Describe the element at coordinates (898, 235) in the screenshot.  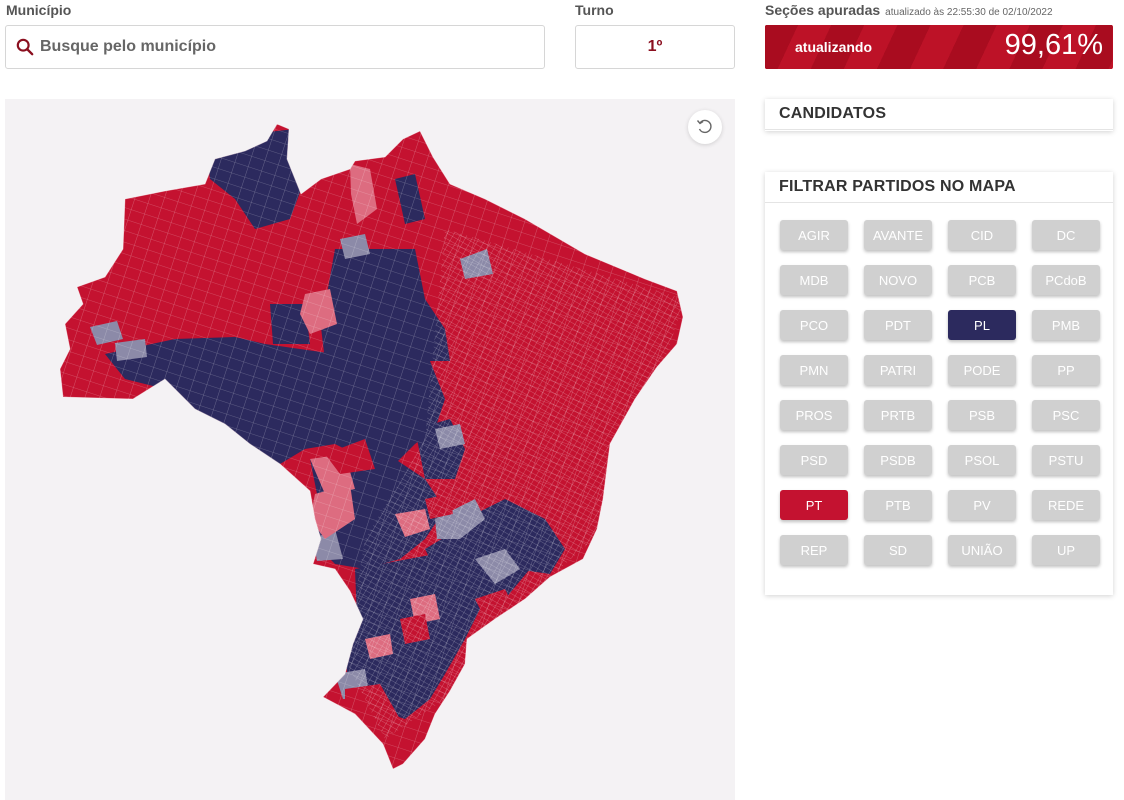
I see `party-filter-avante: AVANTE` at that location.